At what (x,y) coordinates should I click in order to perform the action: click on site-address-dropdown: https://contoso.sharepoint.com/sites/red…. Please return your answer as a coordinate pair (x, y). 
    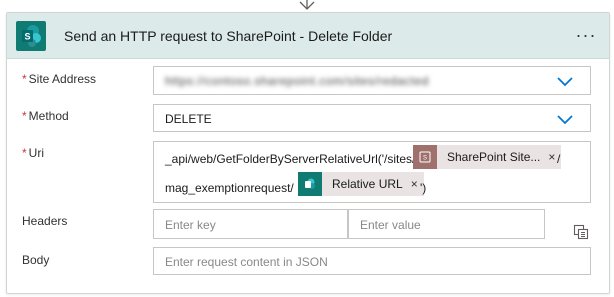
    Looking at the image, I should click on (372, 80).